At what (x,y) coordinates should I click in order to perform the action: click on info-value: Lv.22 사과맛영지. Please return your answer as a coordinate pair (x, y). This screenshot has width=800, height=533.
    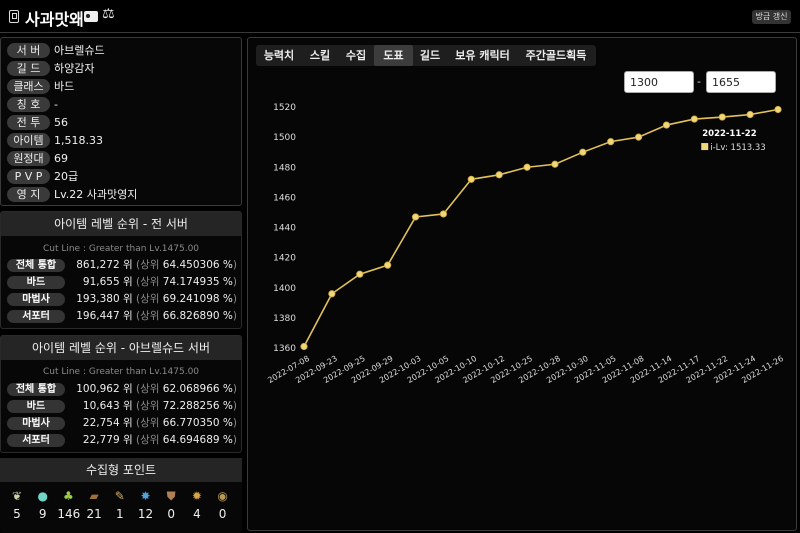
    Looking at the image, I should click on (96, 194).